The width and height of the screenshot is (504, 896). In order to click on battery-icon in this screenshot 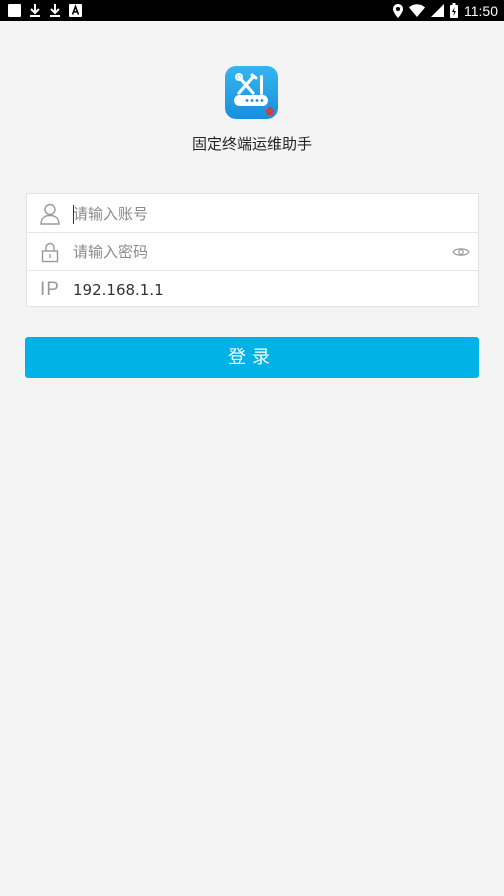, I will do `click(454, 10)`.